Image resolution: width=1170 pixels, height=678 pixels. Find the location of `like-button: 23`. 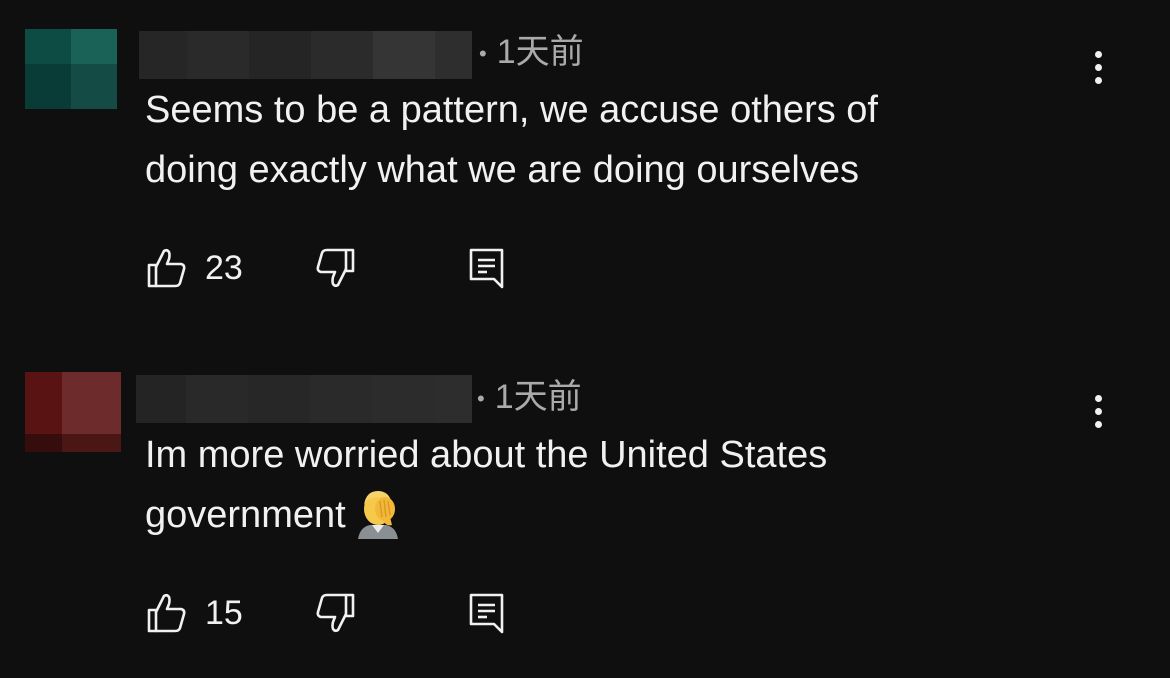

like-button: 23 is located at coordinates (194, 268).